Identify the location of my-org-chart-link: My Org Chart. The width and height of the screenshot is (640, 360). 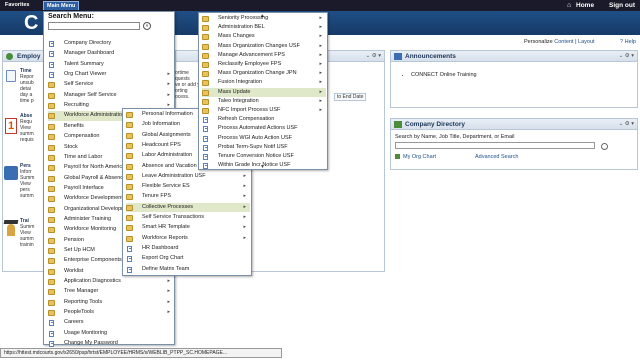
(419, 157).